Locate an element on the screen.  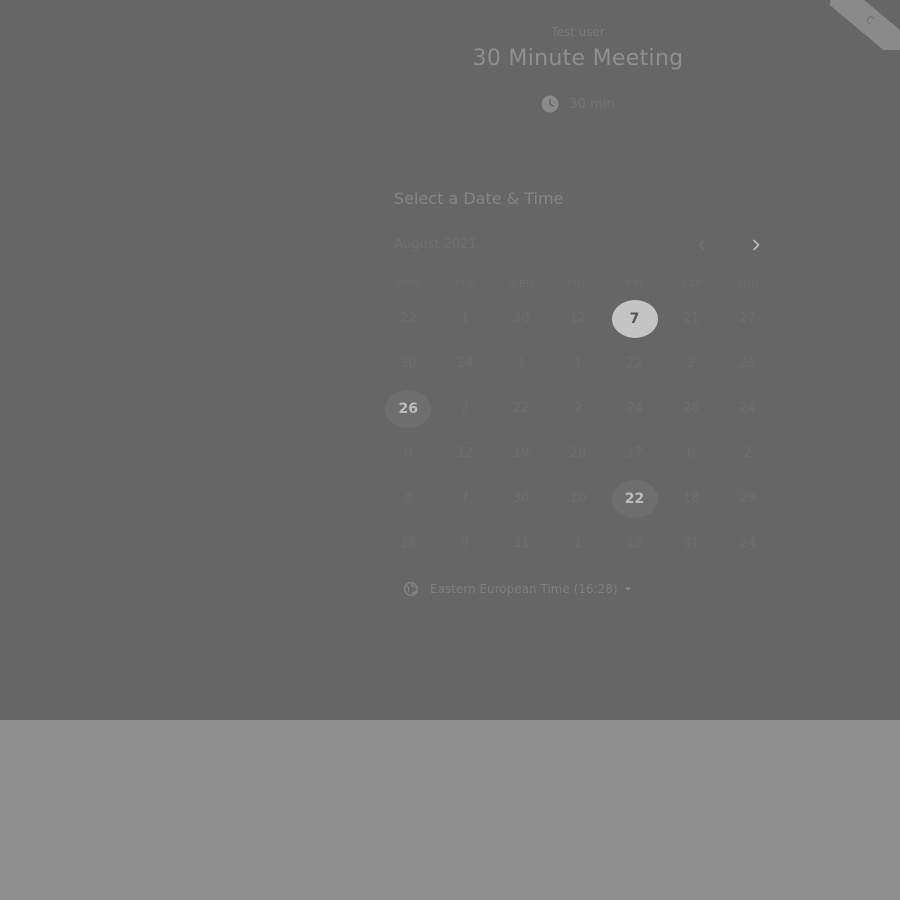
calendar-day-number: 13 is located at coordinates (634, 543).